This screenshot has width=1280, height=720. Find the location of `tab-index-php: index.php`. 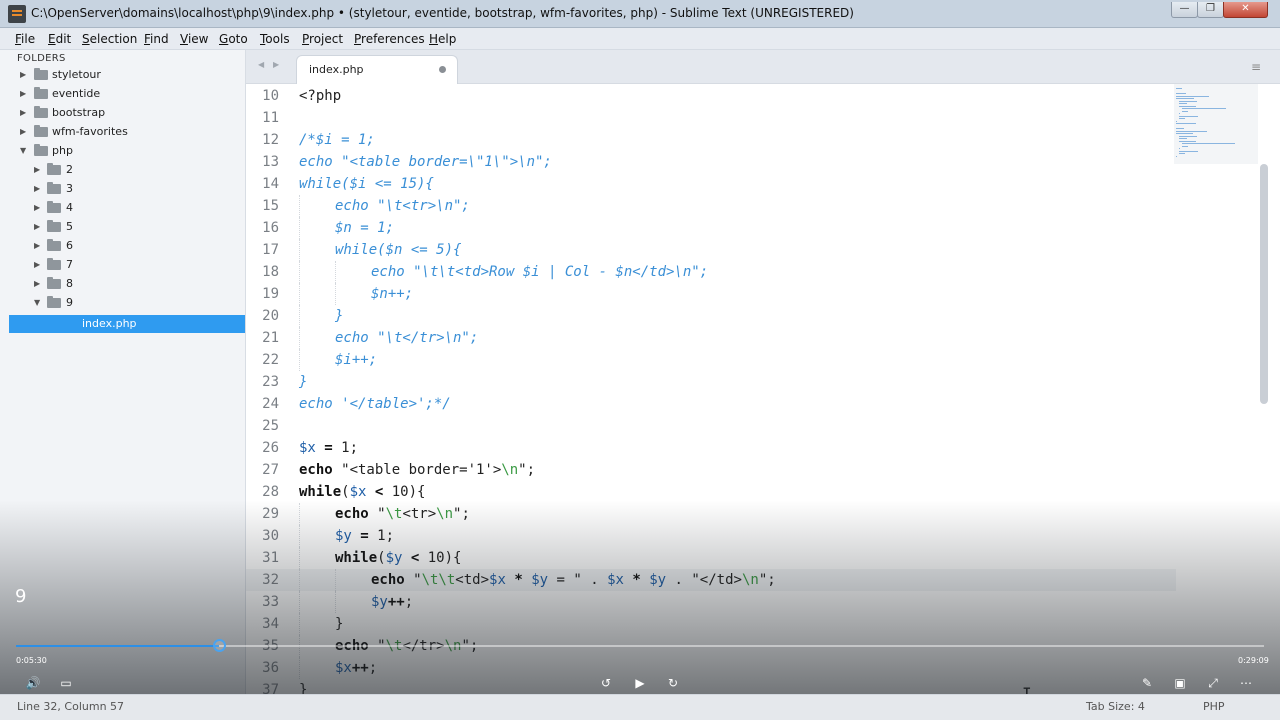

tab-index-php: index.php is located at coordinates (377, 70).